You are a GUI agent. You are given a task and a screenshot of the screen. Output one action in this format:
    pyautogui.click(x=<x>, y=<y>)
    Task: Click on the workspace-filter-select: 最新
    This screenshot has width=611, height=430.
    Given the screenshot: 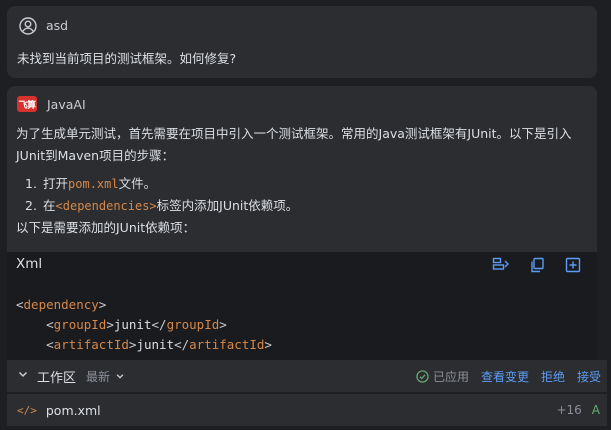 What is the action you would take?
    pyautogui.click(x=105, y=376)
    